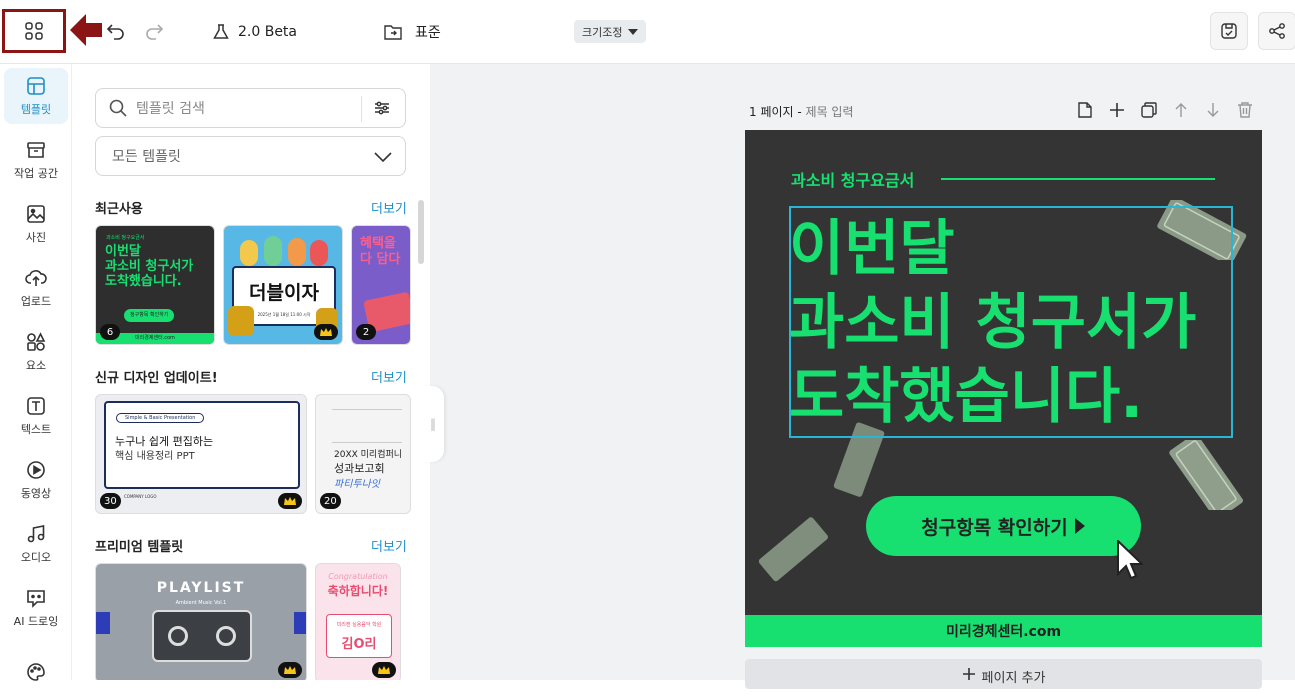  I want to click on thumb-card: 미리캔 실용음악 학원 김O리, so click(359, 636).